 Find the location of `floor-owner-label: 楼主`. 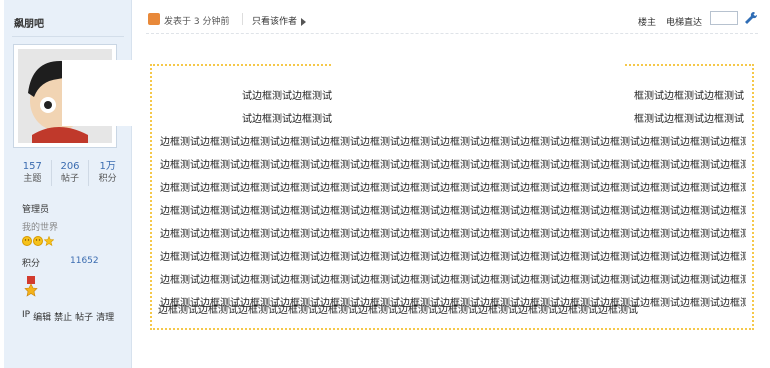

floor-owner-label: 楼主 is located at coordinates (647, 23).